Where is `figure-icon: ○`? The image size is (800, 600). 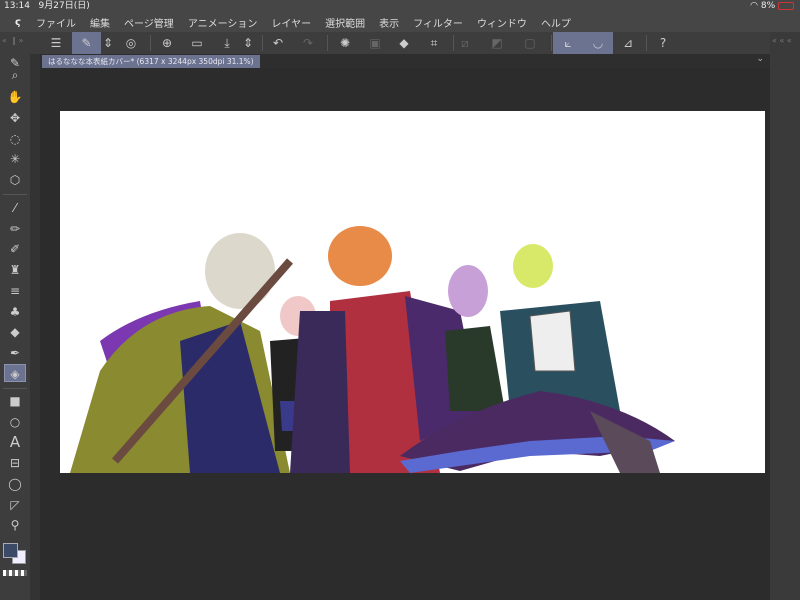 figure-icon: ○ is located at coordinates (15, 422).